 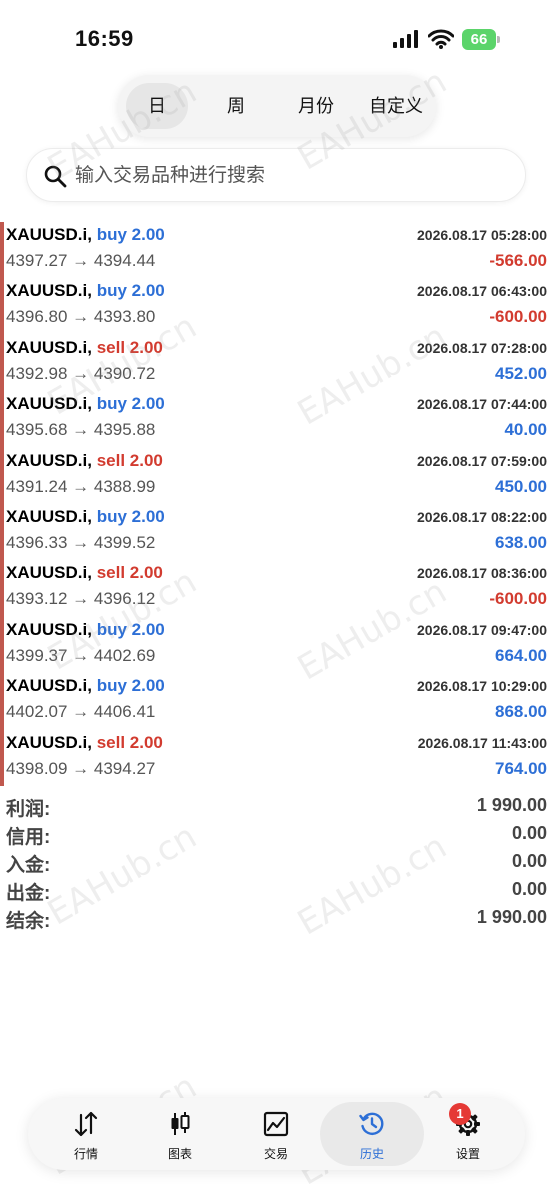 I want to click on deal-profit: -566.00, so click(x=518, y=260).